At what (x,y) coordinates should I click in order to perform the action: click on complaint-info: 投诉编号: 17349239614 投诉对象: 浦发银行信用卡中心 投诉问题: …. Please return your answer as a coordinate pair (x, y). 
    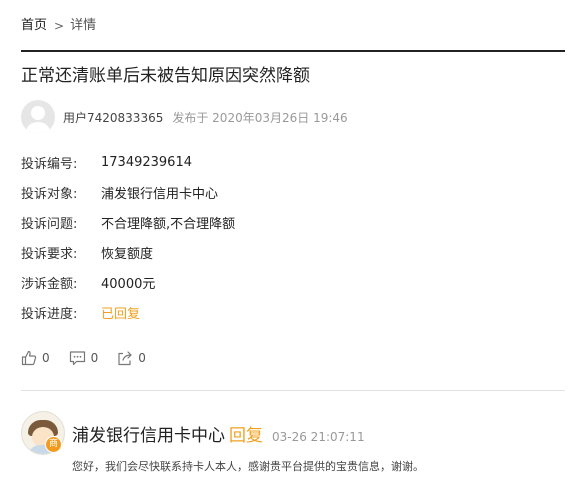
    Looking at the image, I should click on (128, 237).